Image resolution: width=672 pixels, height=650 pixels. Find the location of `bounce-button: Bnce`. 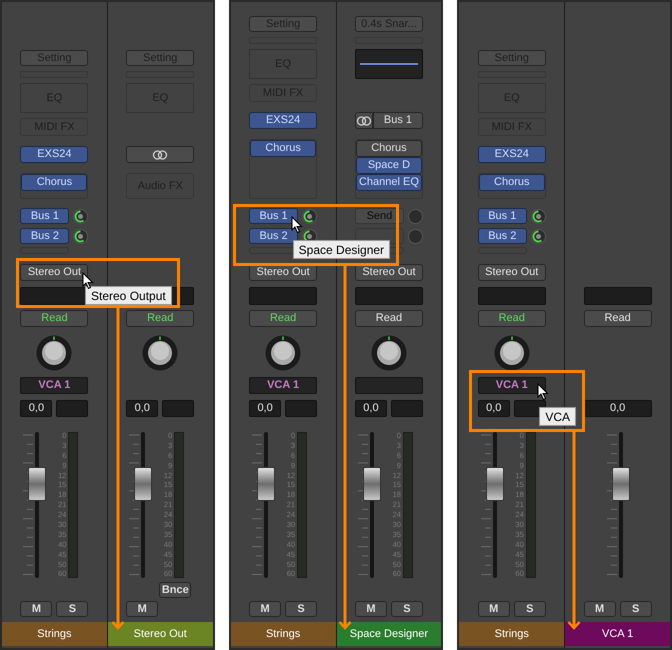

bounce-button: Bnce is located at coordinates (175, 590).